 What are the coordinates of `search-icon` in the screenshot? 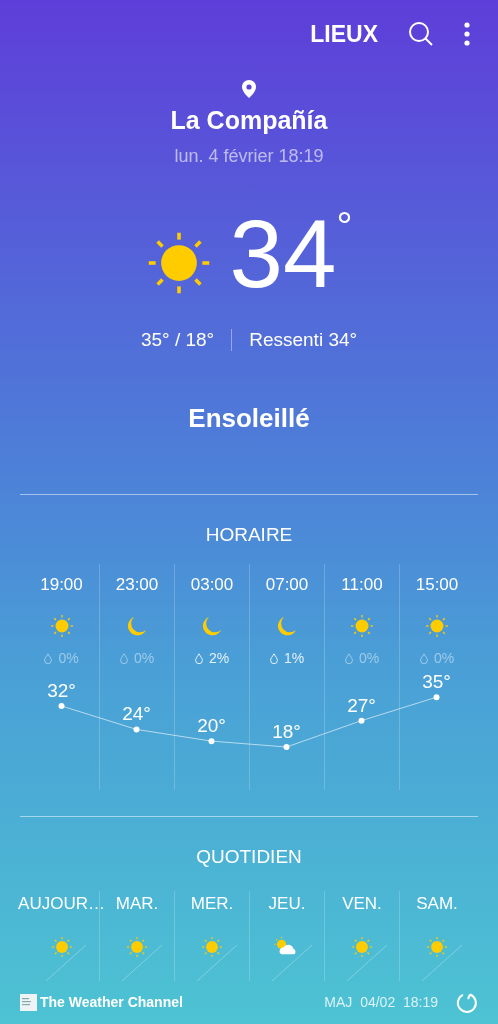 It's located at (421, 34).